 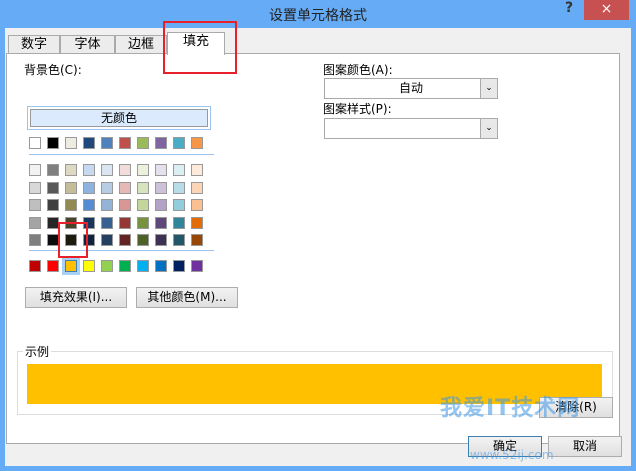 What do you see at coordinates (53, 70) in the screenshot?
I see `background-color-label: 背景色(C):` at bounding box center [53, 70].